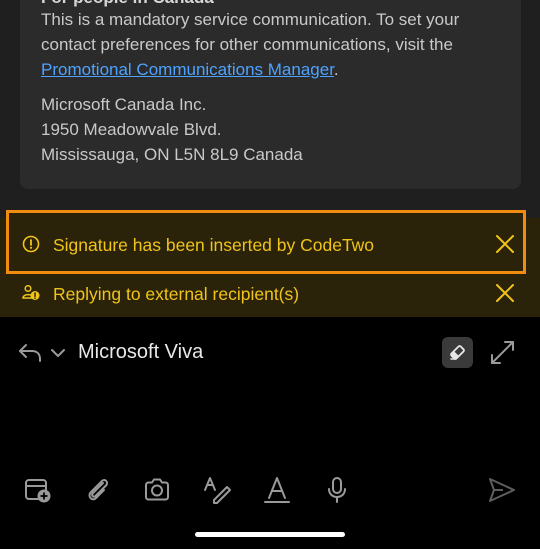 The height and width of the screenshot is (549, 540). I want to click on eraser-button, so click(457, 352).